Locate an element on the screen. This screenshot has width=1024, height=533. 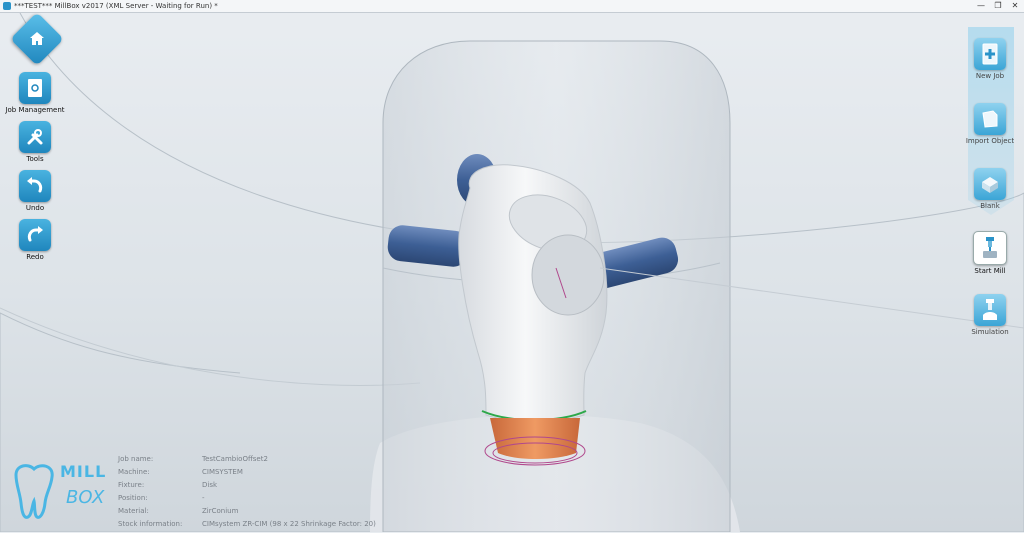
tooth-logo-icon is located at coordinates (34, 491).